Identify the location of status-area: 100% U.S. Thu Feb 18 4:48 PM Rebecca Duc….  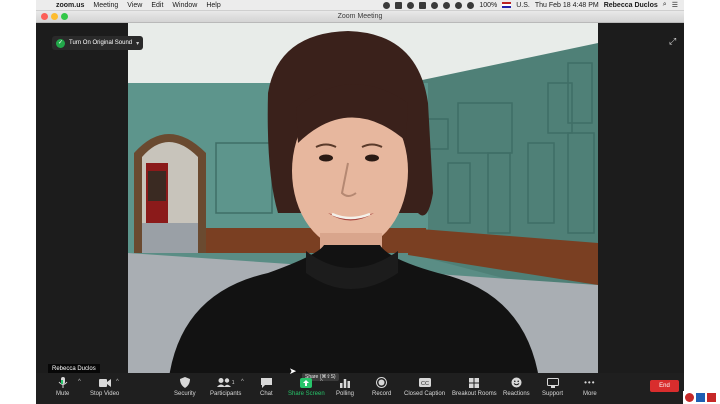
(533, 5).